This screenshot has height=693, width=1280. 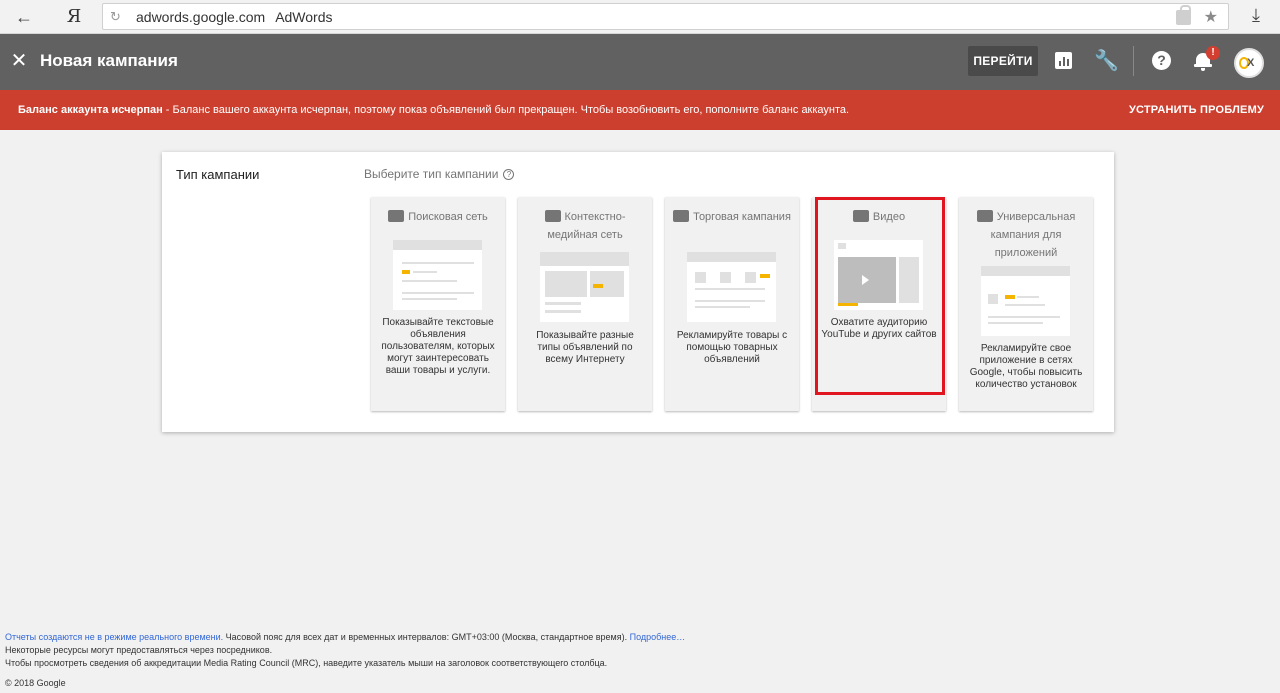 I want to click on alert-title: Баланс аккаунта исчерпан, so click(x=90, y=110).